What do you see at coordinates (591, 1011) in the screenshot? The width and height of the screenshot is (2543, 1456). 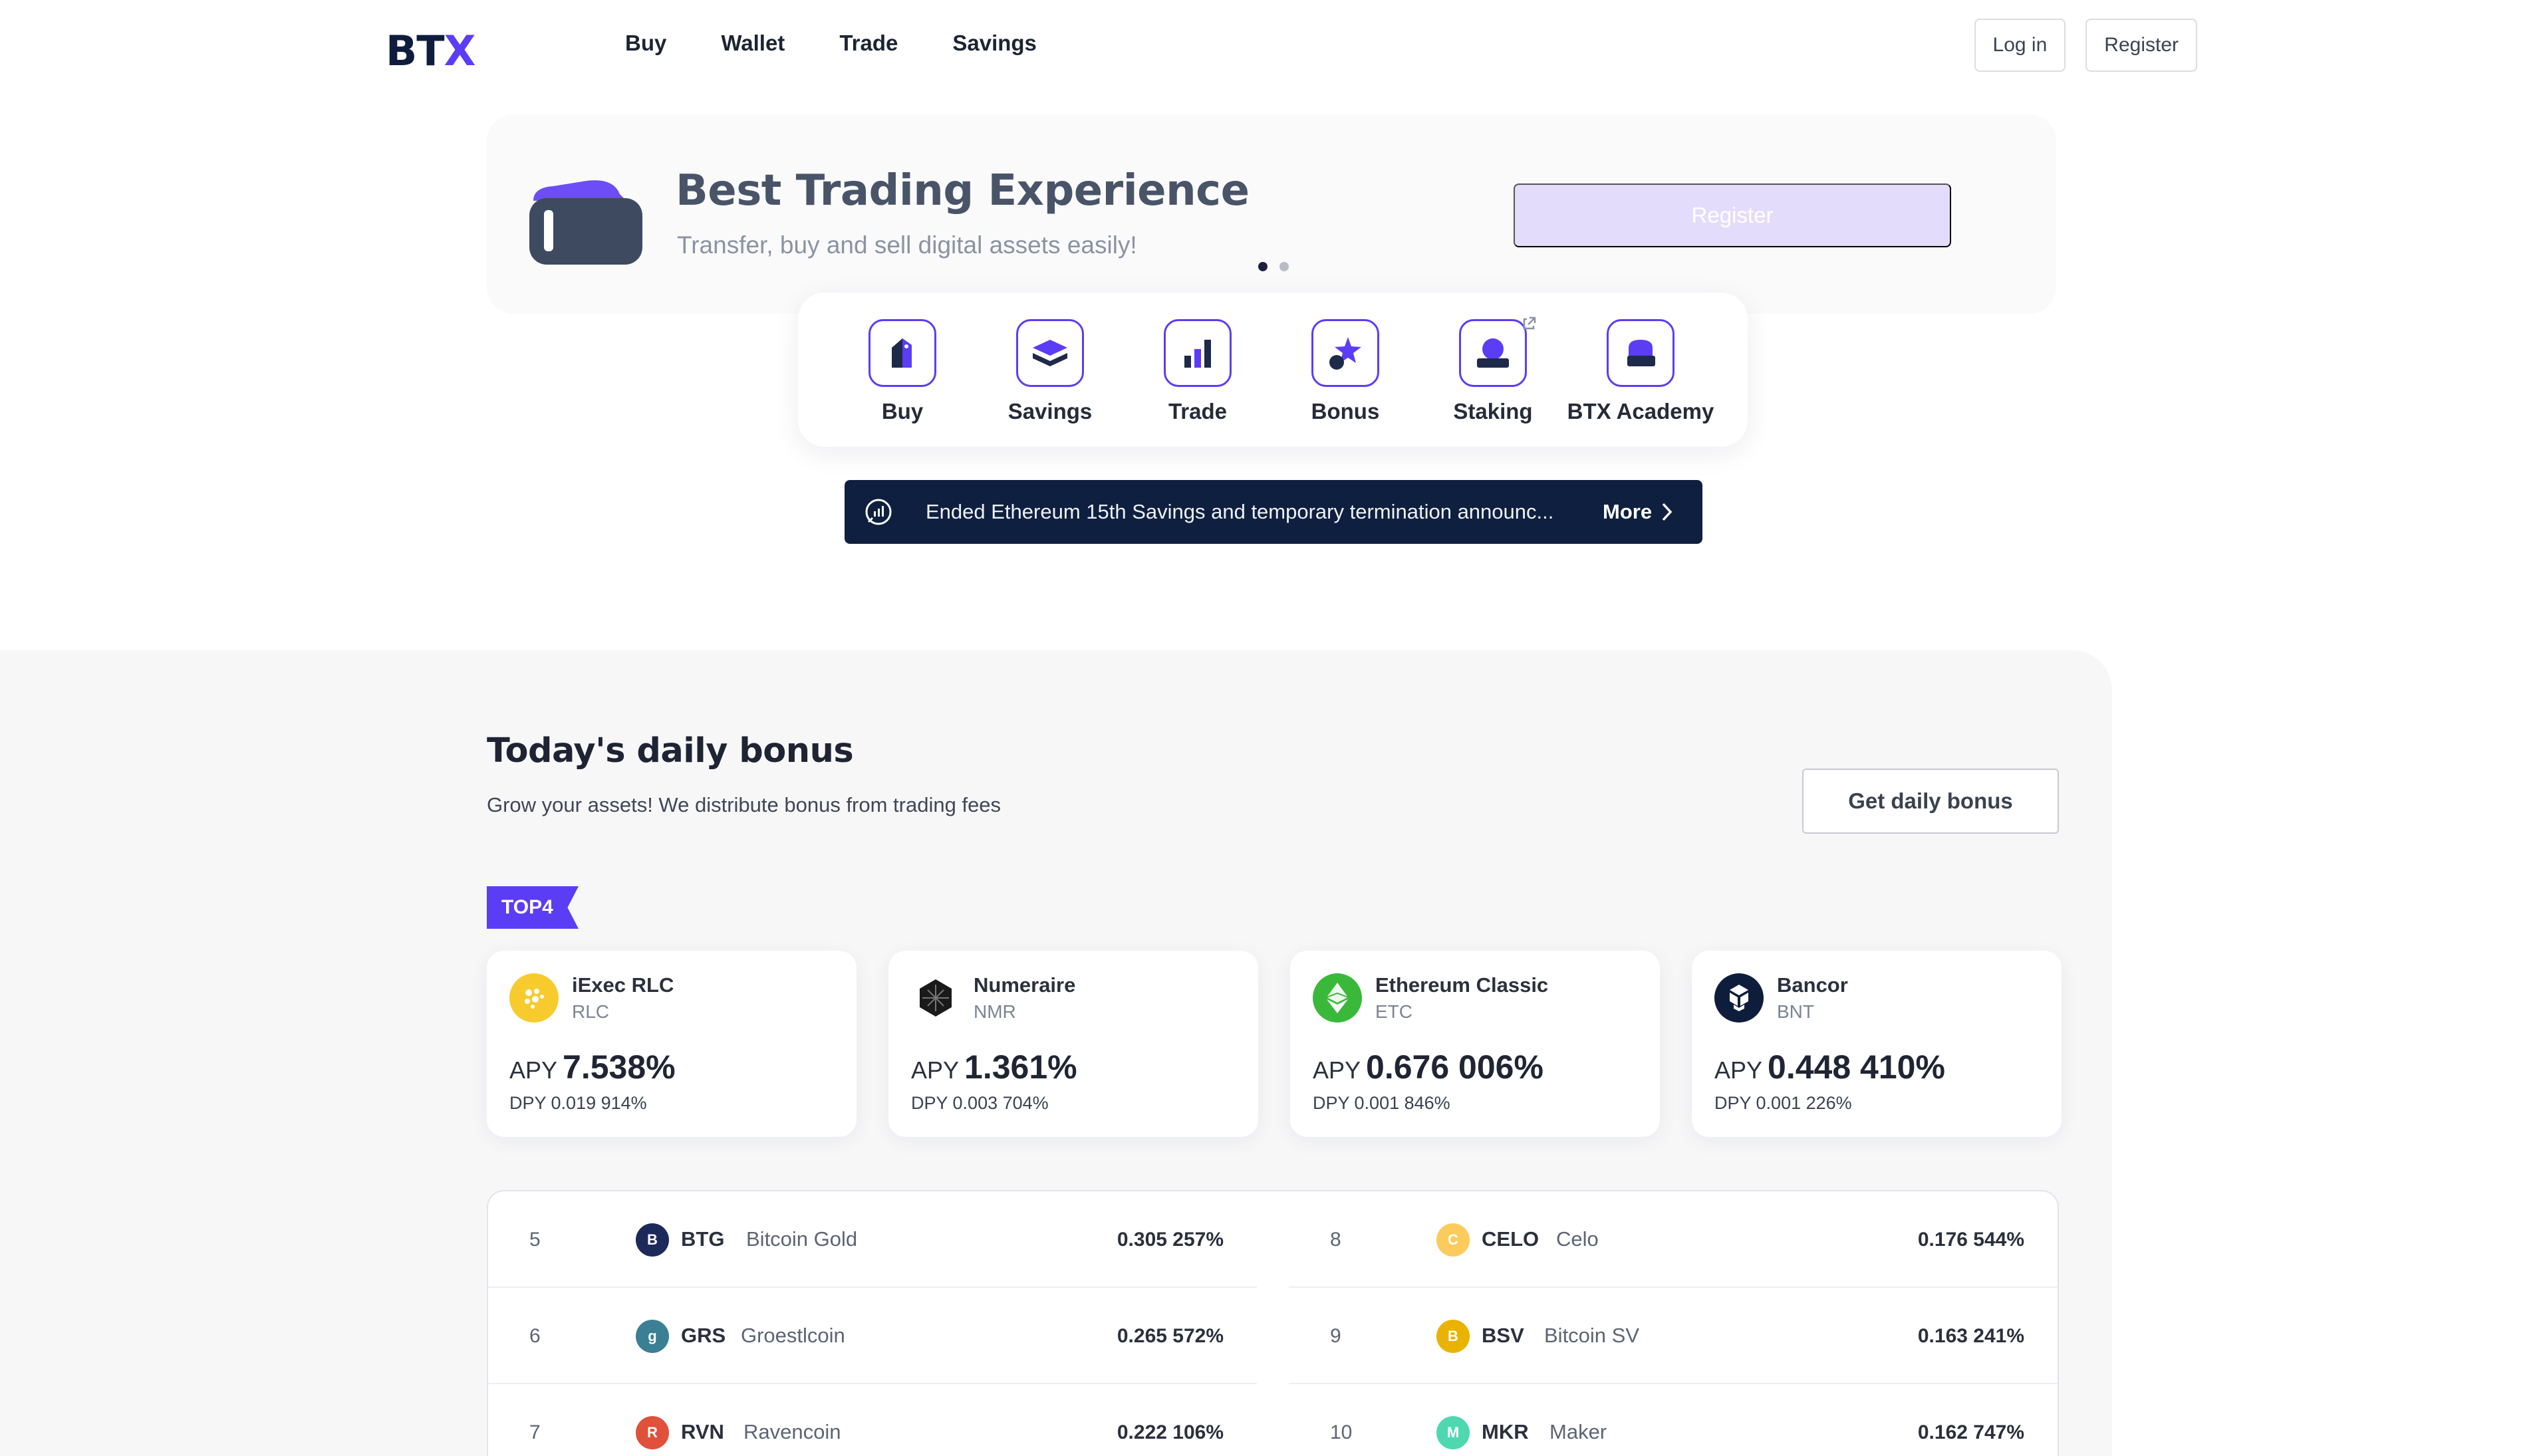 I see `coin-symbol: RLC` at bounding box center [591, 1011].